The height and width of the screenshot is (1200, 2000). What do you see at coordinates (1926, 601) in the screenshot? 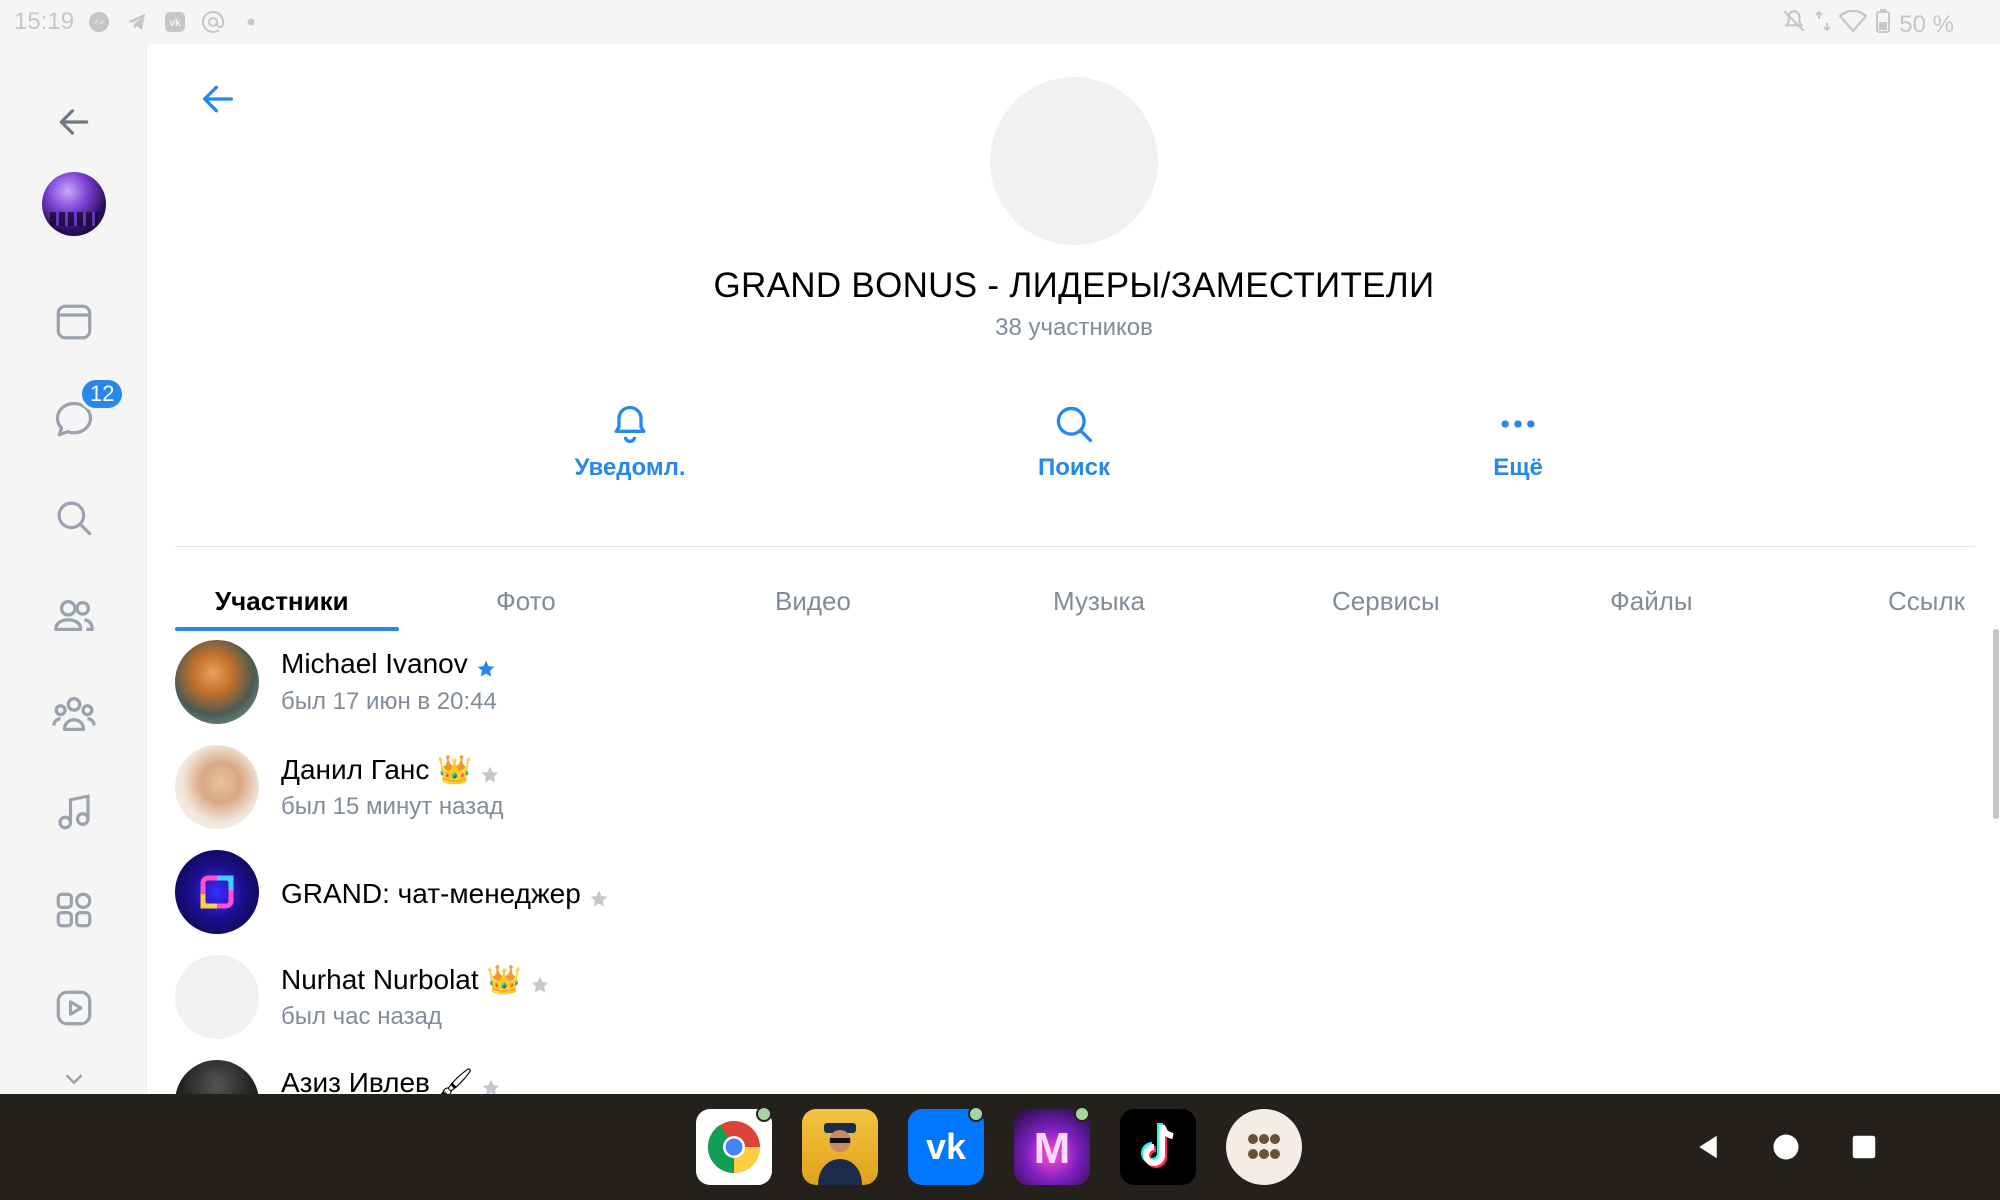
I see `tab-links: Ссылк` at bounding box center [1926, 601].